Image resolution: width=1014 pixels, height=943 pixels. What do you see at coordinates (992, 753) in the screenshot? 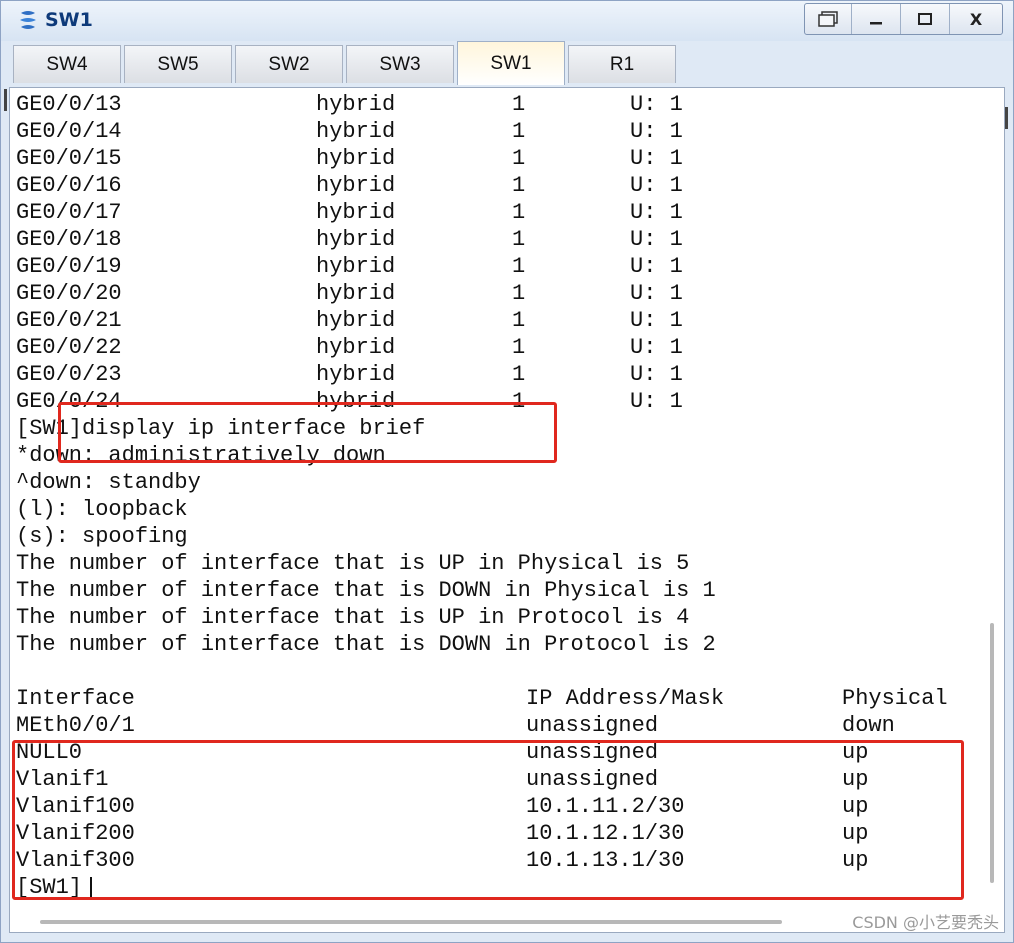
I see `vertical-scrollbar-thumb` at bounding box center [992, 753].